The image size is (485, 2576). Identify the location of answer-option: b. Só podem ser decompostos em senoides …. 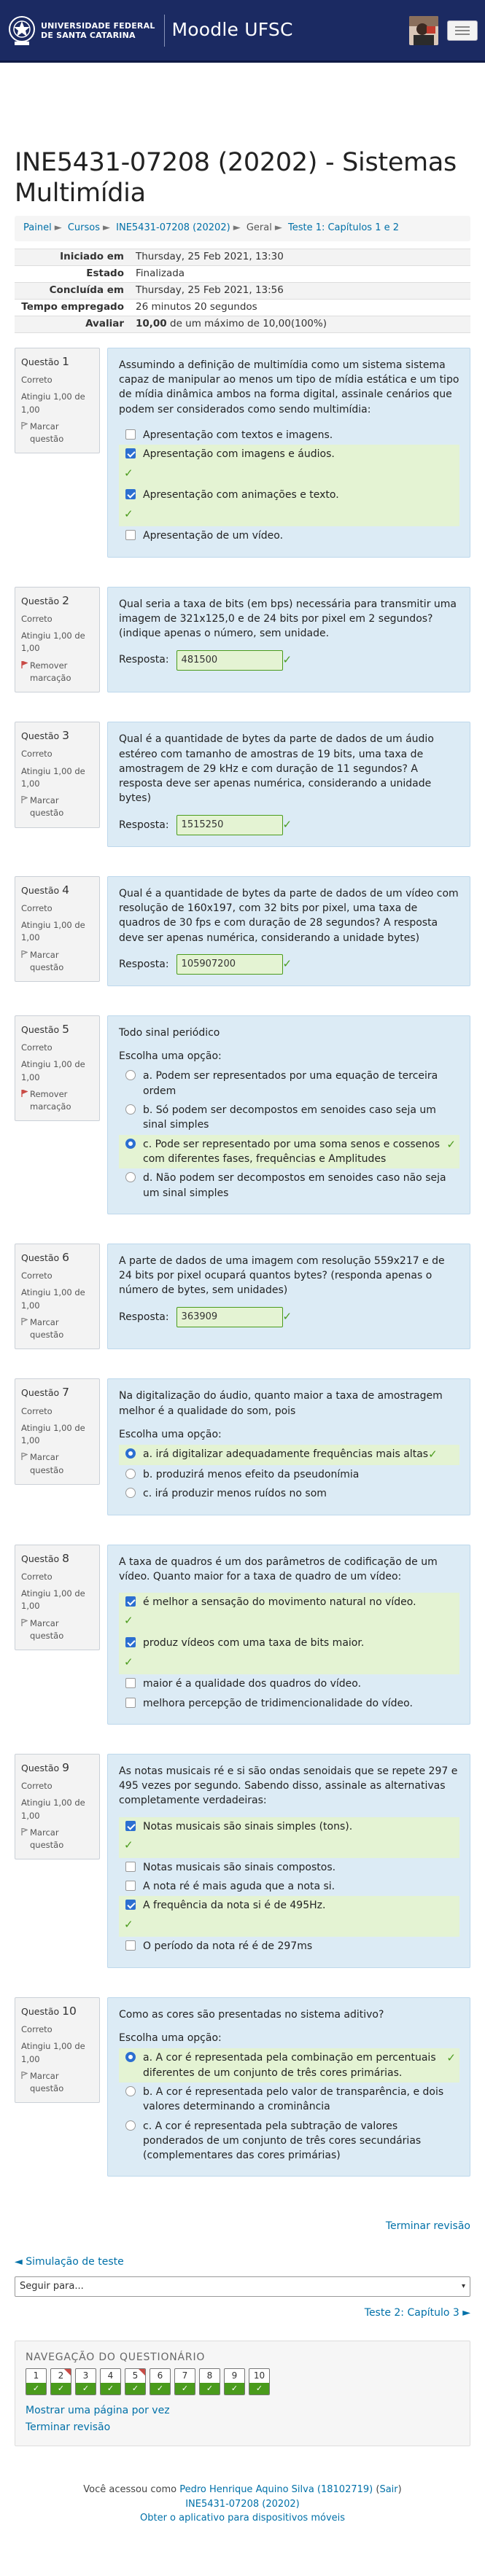
(289, 1118).